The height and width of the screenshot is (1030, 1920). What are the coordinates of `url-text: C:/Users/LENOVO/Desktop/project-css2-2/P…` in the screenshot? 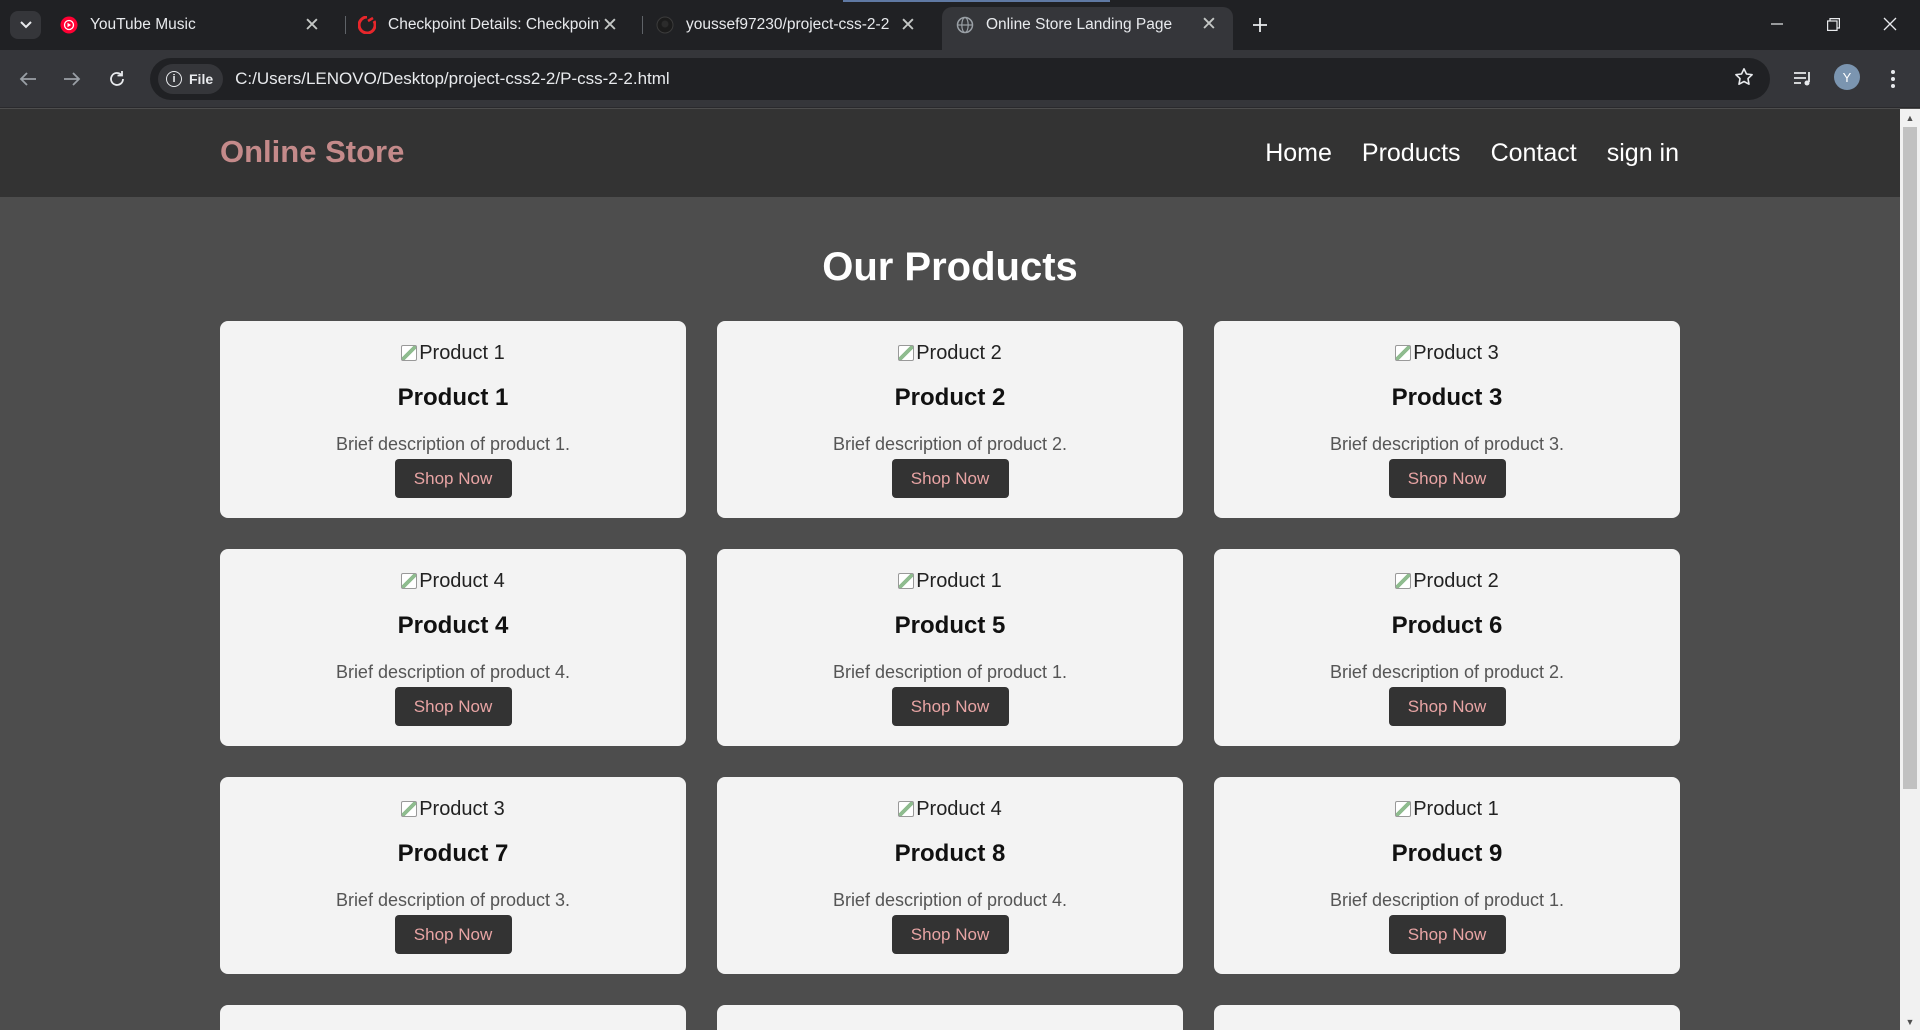 It's located at (452, 79).